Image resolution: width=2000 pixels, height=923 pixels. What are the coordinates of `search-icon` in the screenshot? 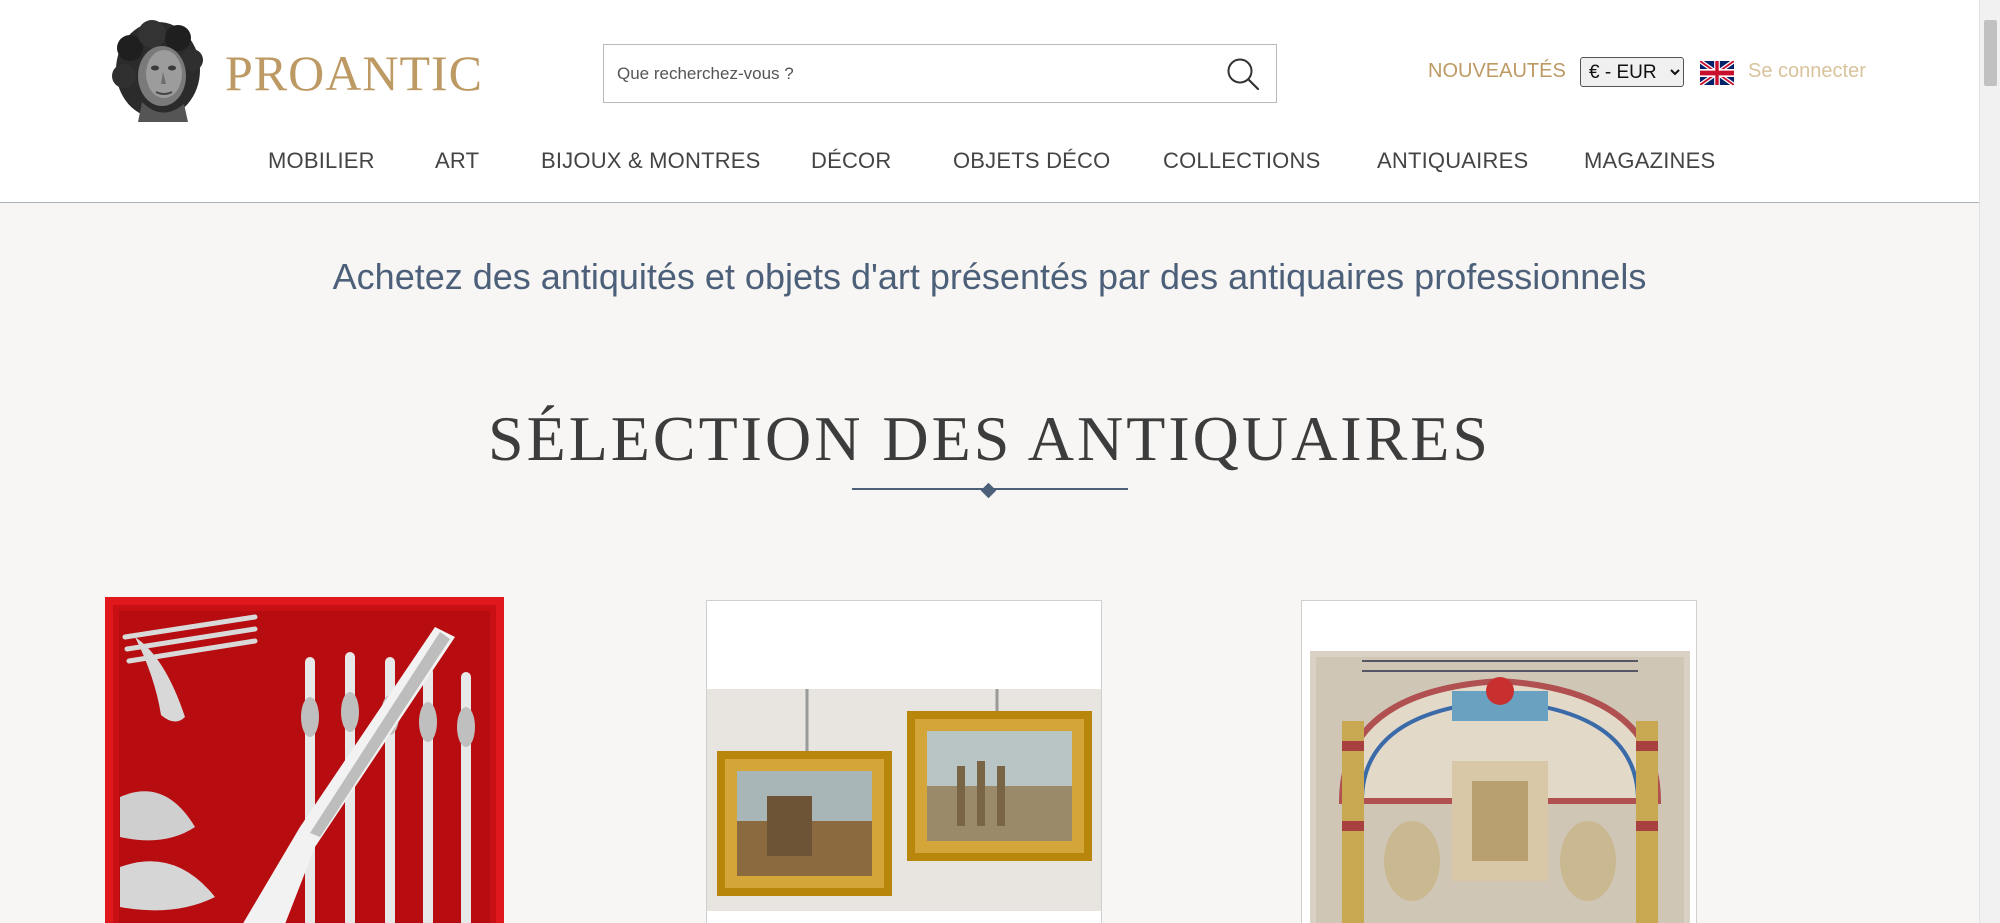 It's located at (1243, 74).